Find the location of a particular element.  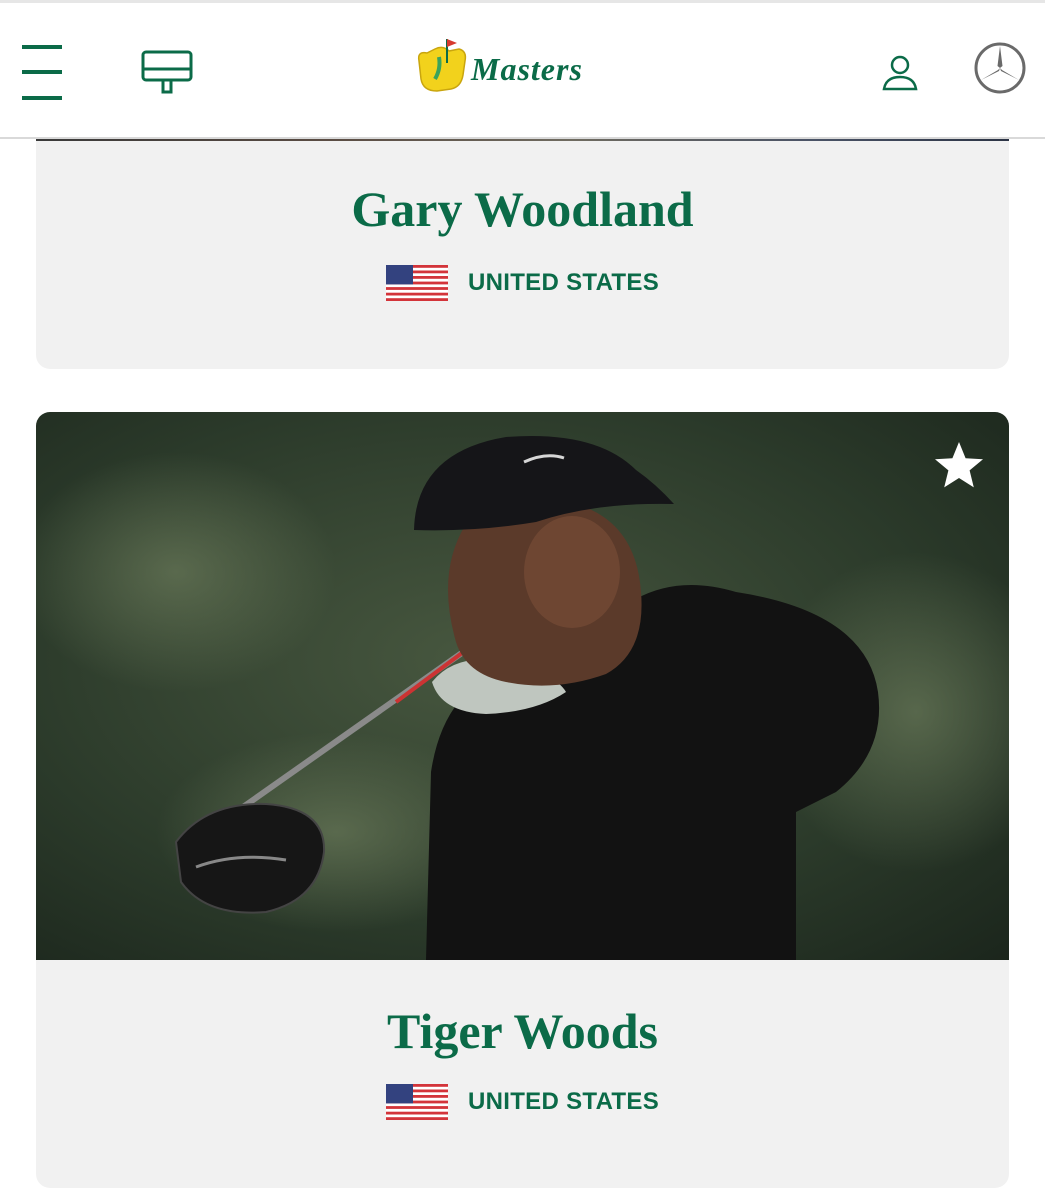

masters-wordmark: Masters is located at coordinates (527, 69).